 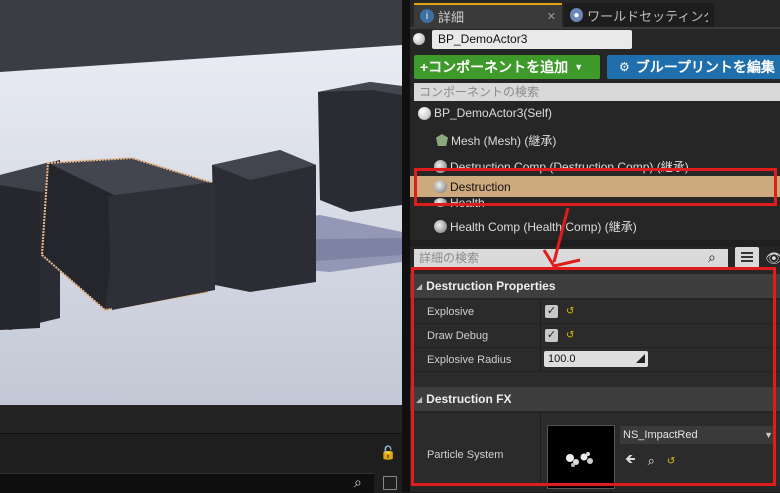 I want to click on save-icon, so click(x=390, y=483).